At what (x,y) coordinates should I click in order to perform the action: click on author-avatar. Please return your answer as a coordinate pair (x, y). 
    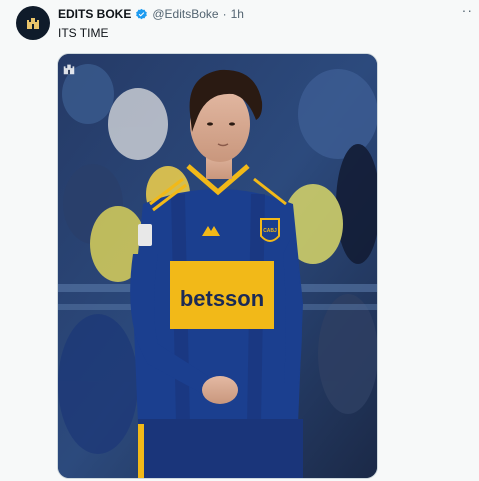
    Looking at the image, I should click on (33, 23).